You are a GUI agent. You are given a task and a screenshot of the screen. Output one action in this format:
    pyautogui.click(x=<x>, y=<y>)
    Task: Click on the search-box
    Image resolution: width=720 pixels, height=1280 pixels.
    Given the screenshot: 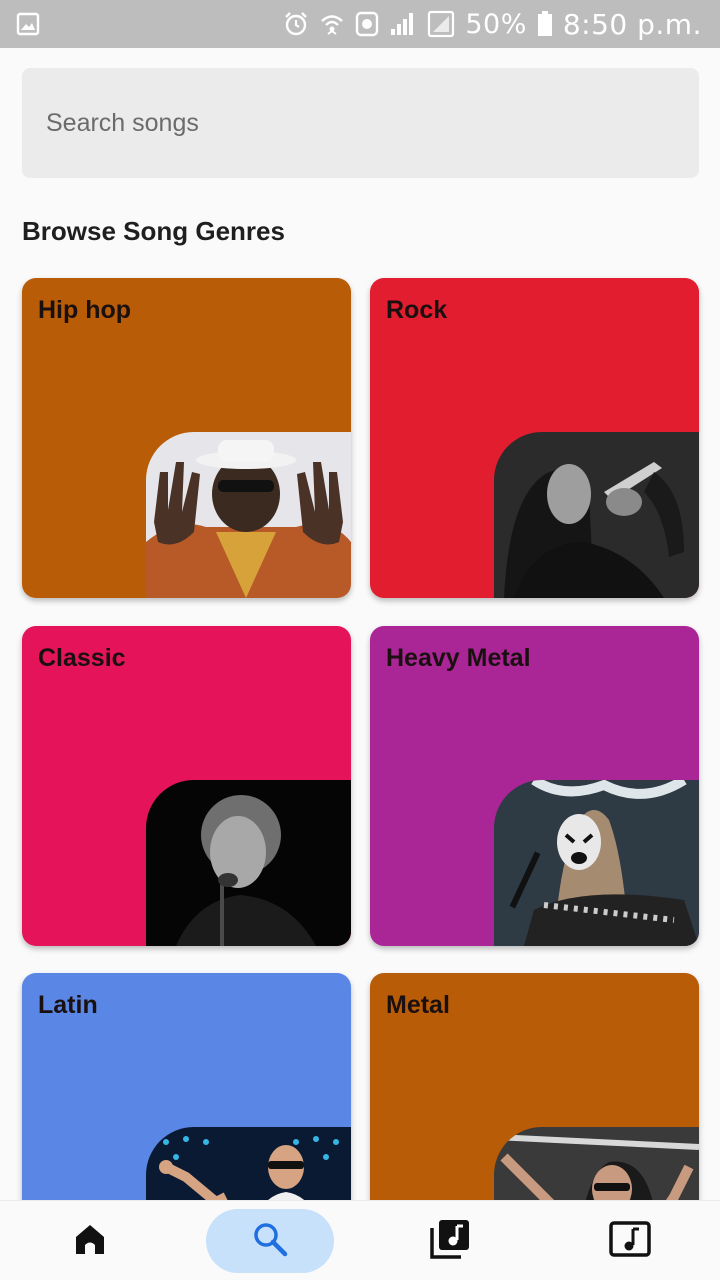 What is the action you would take?
    pyautogui.click(x=360, y=123)
    